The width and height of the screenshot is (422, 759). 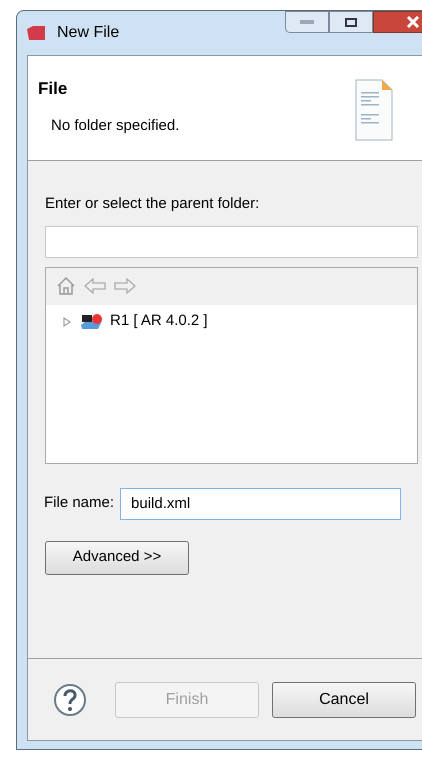 What do you see at coordinates (70, 699) in the screenshot?
I see `help-icon` at bounding box center [70, 699].